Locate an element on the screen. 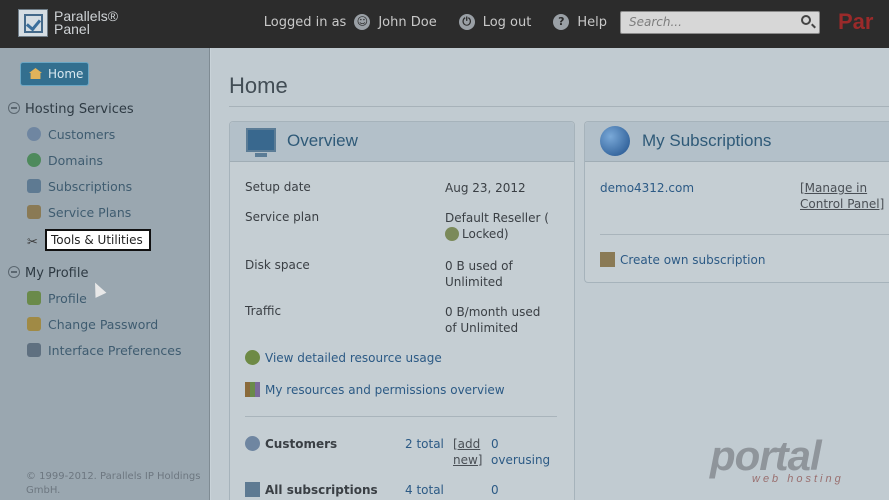 This screenshot has width=889, height=500. my-profile-section: My Profile is located at coordinates (48, 273).